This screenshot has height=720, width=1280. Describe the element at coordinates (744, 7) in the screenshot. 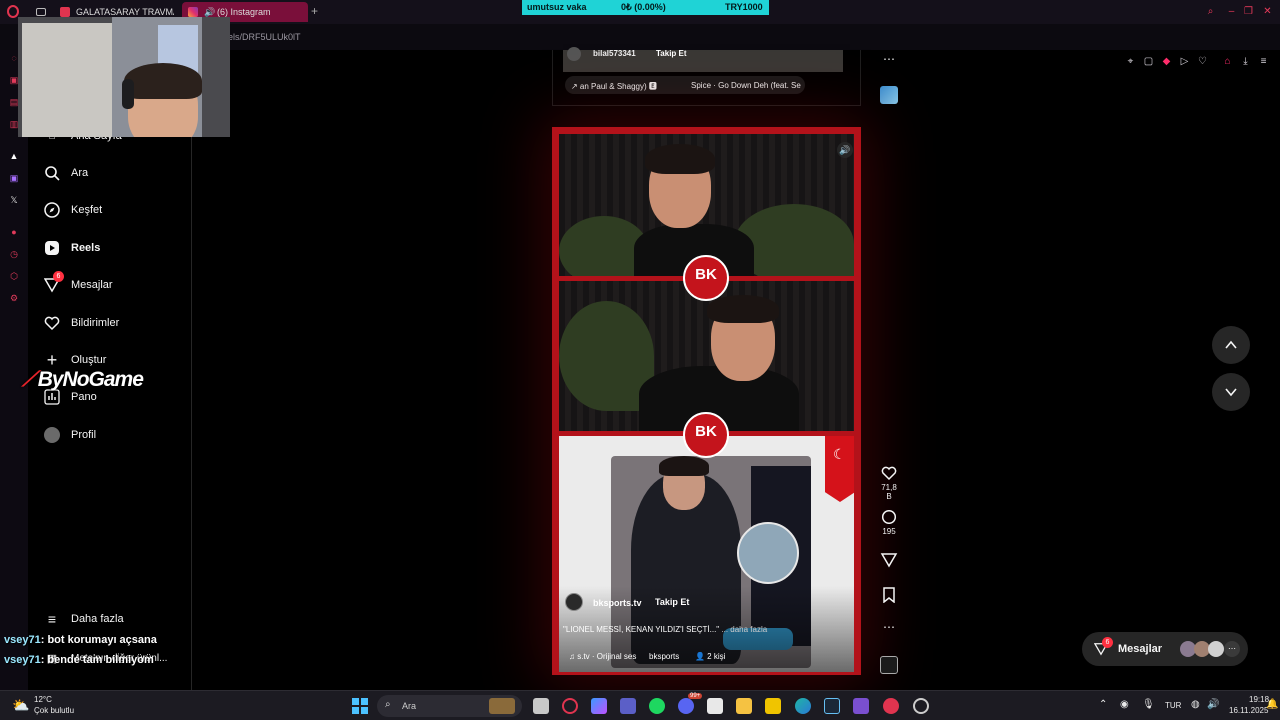

I see `ticker-amount: TRY1000` at that location.